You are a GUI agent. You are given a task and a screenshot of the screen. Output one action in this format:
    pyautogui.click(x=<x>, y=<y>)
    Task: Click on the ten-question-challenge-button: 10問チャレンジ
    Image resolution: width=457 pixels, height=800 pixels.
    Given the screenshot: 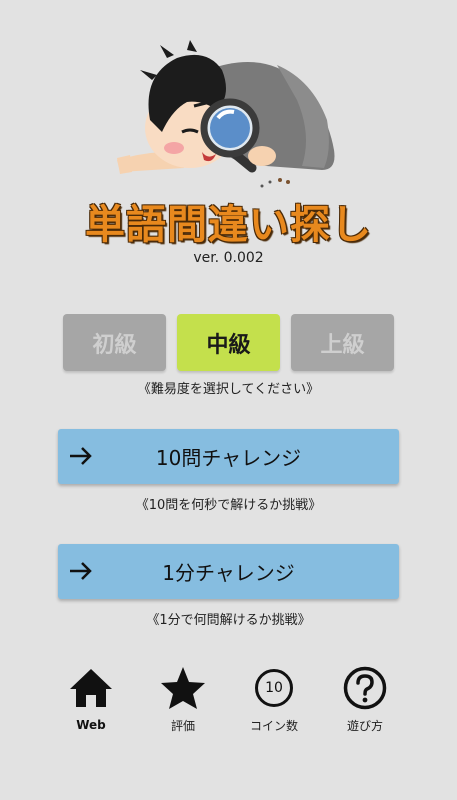 What is the action you would take?
    pyautogui.click(x=228, y=456)
    